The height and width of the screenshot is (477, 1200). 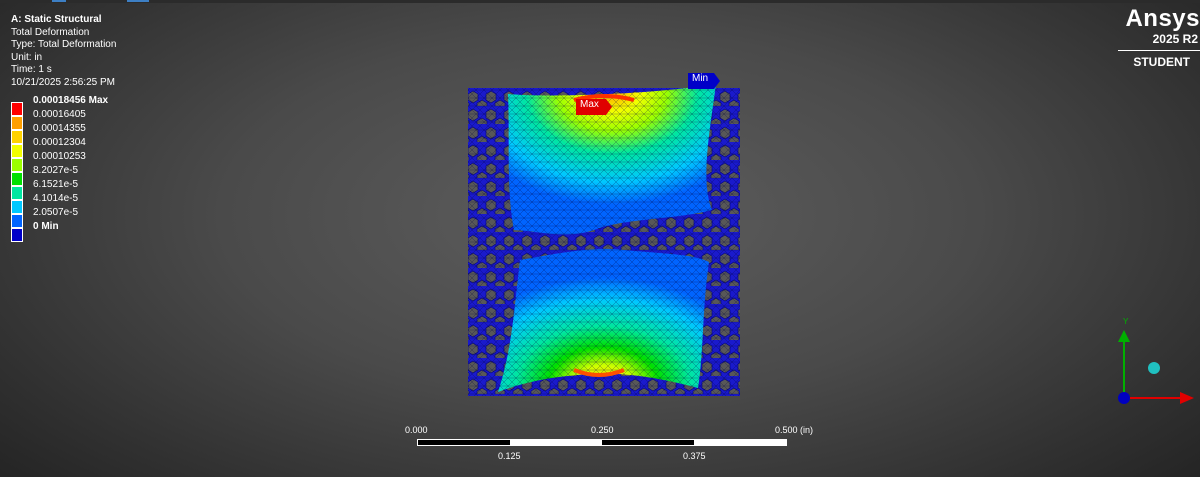 I want to click on legend-label: 0.00012304, so click(x=59, y=142).